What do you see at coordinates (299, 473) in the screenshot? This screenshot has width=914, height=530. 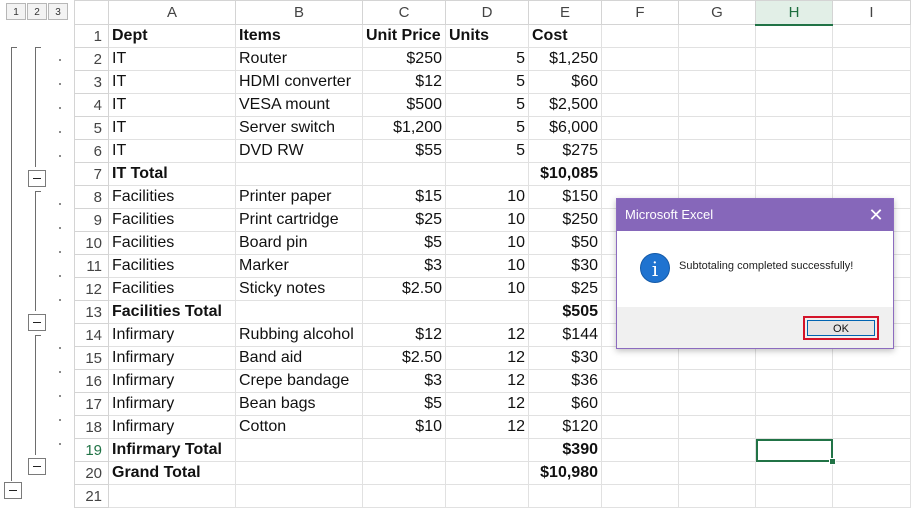 I see `cell-b20` at bounding box center [299, 473].